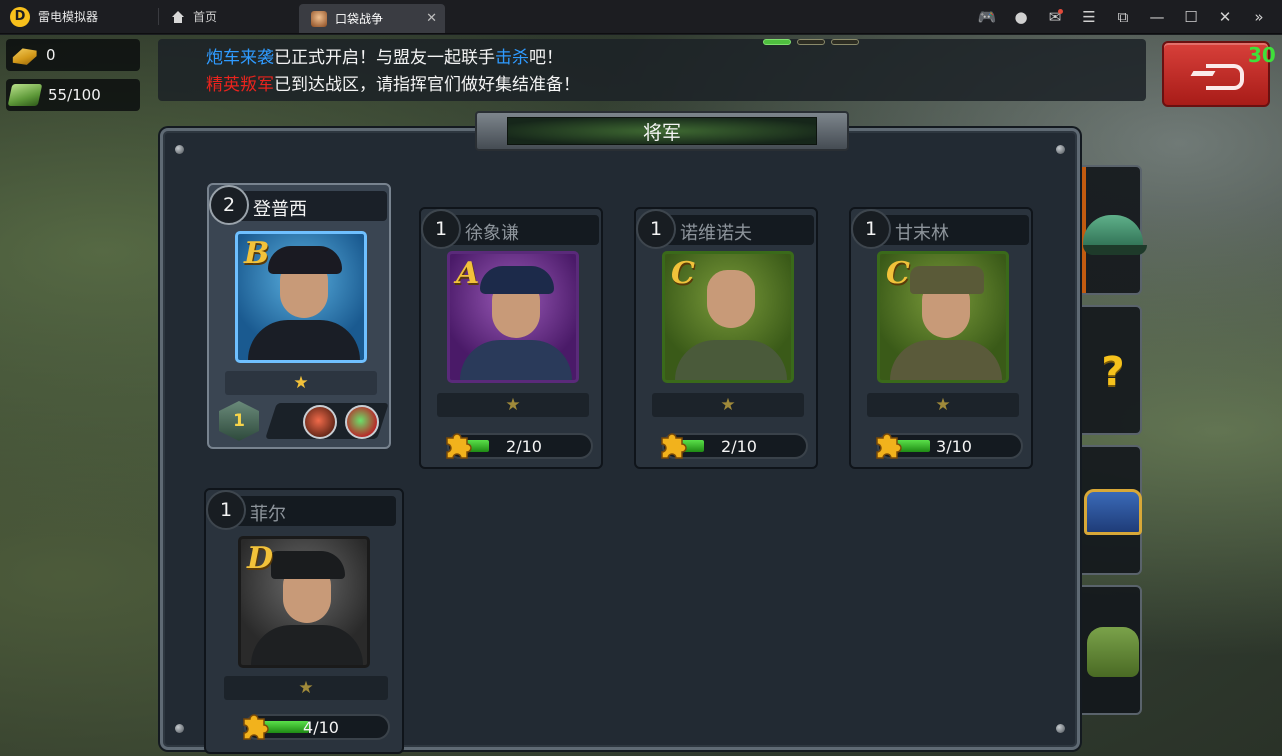  I want to click on side-tab-generals, so click(1108, 230).